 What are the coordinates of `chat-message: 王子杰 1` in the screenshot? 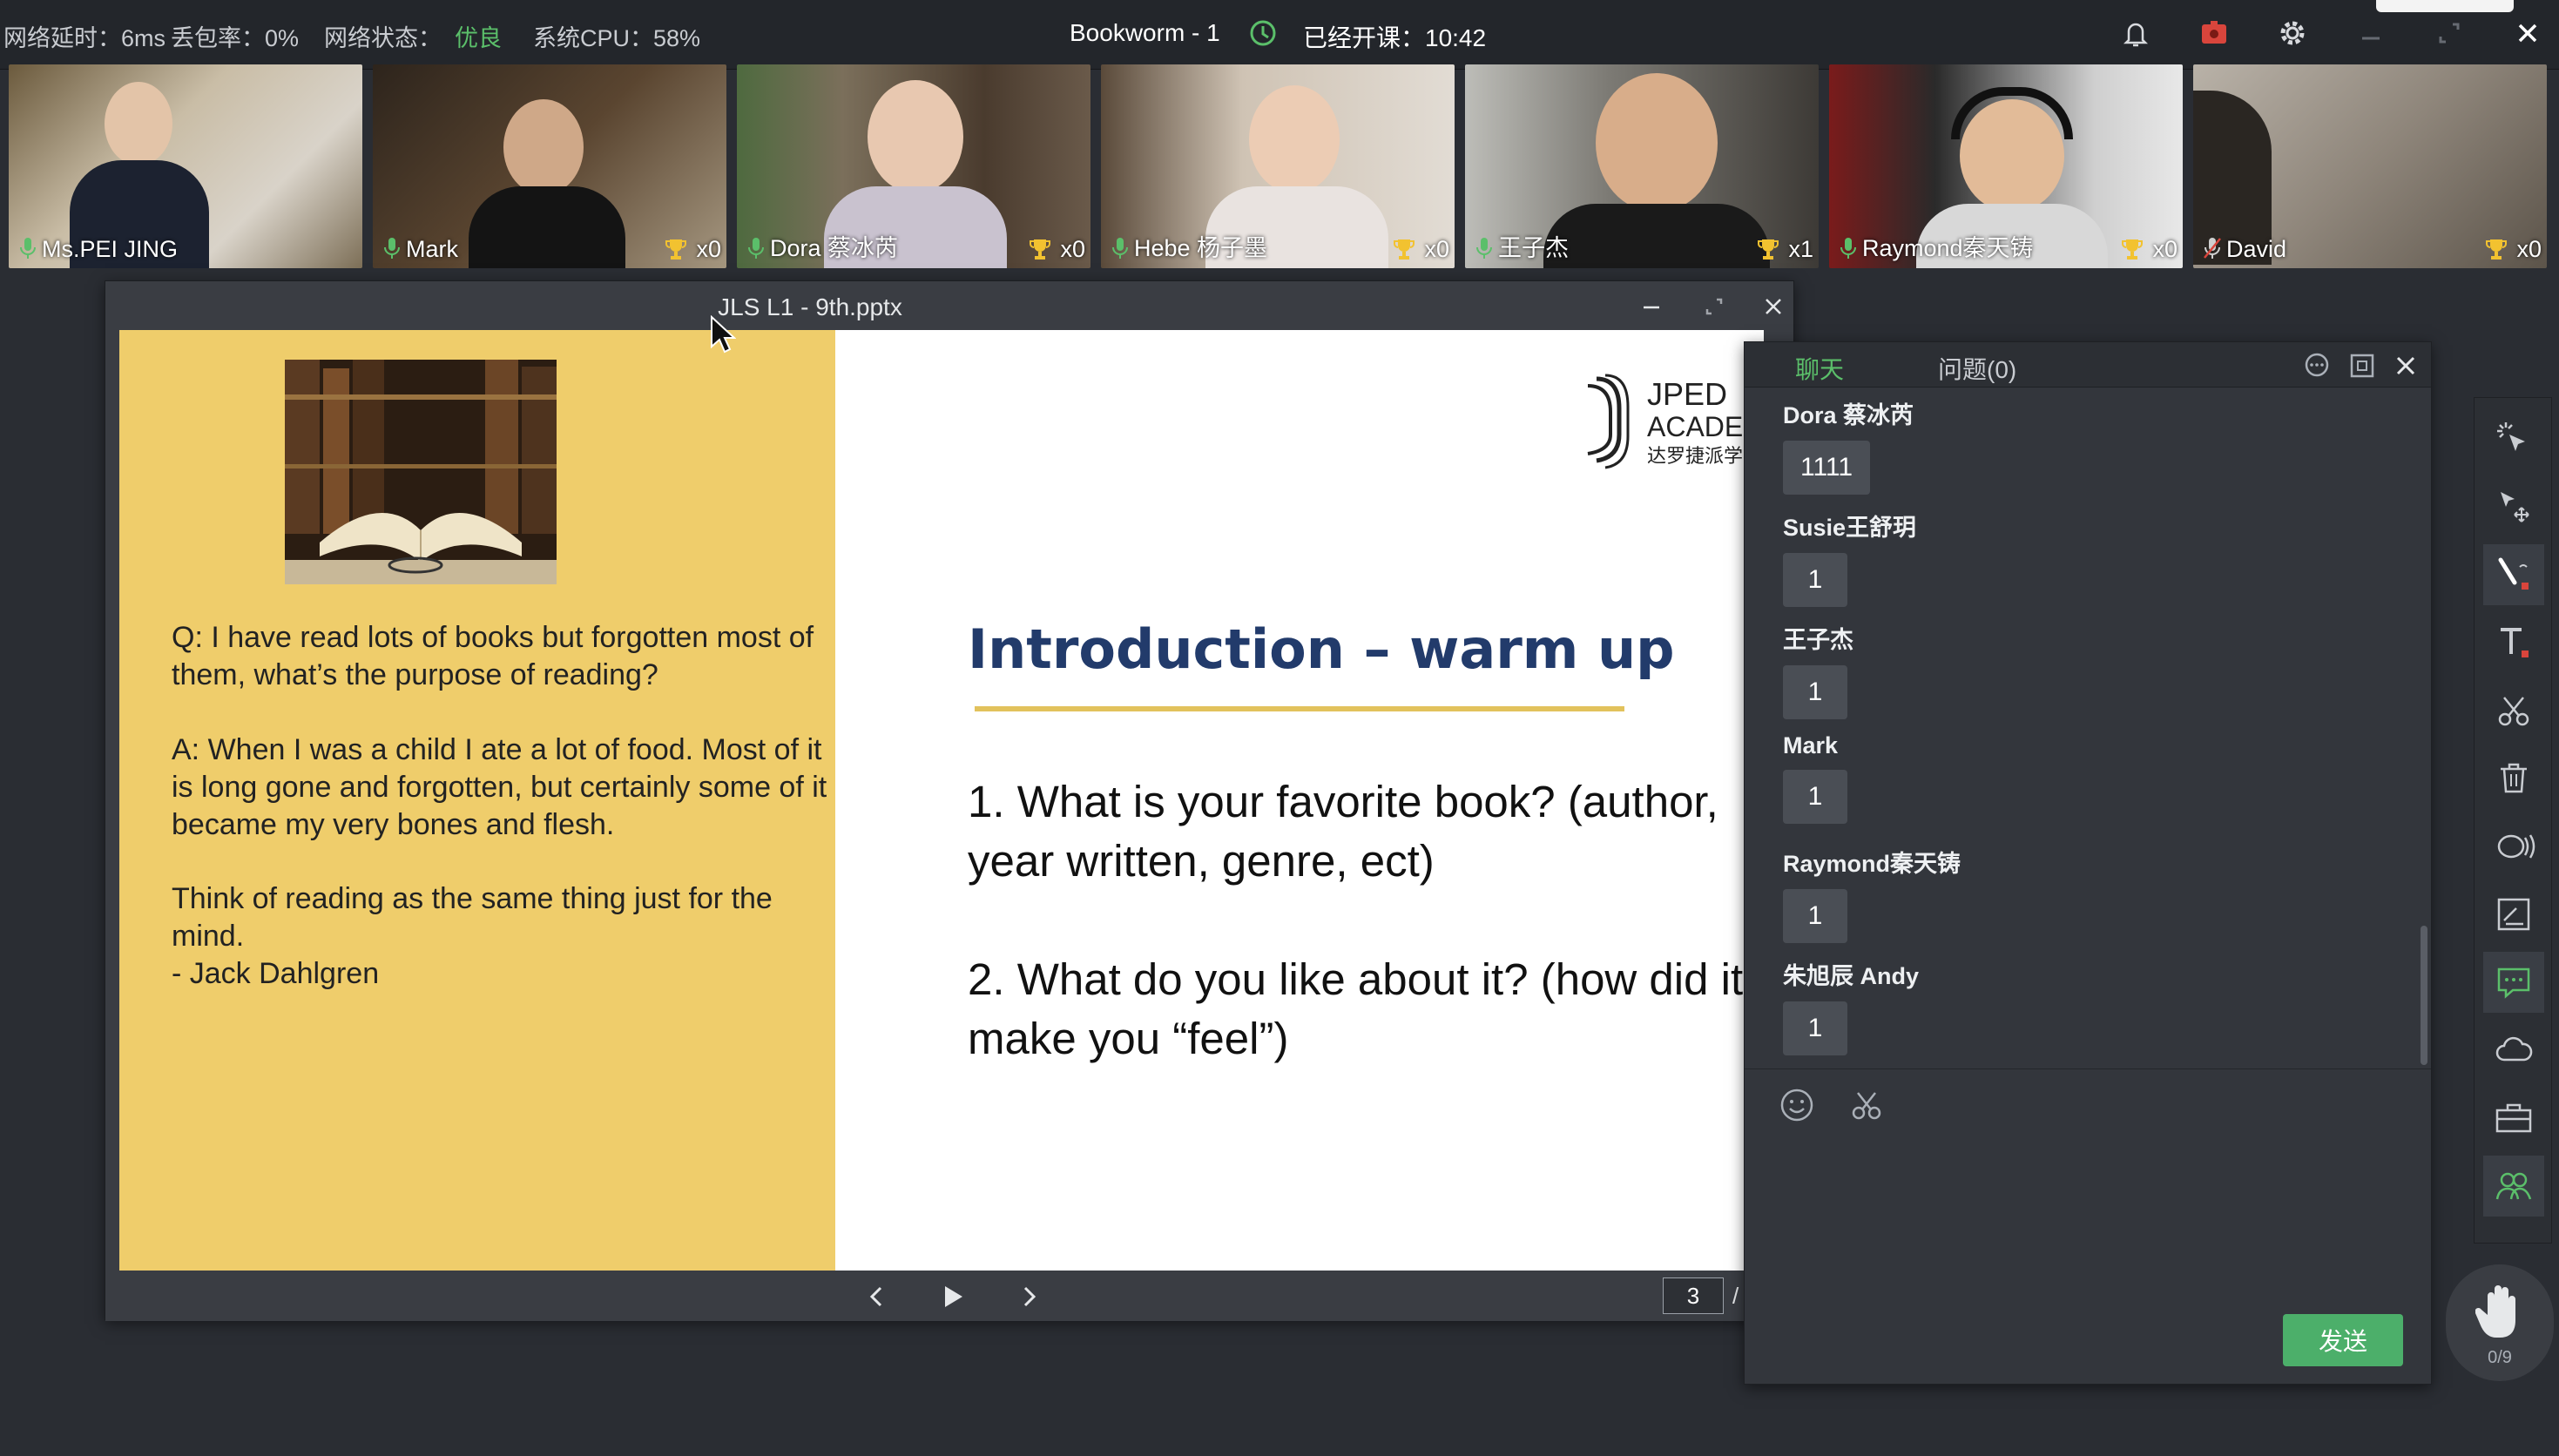 It's located at (1818, 670).